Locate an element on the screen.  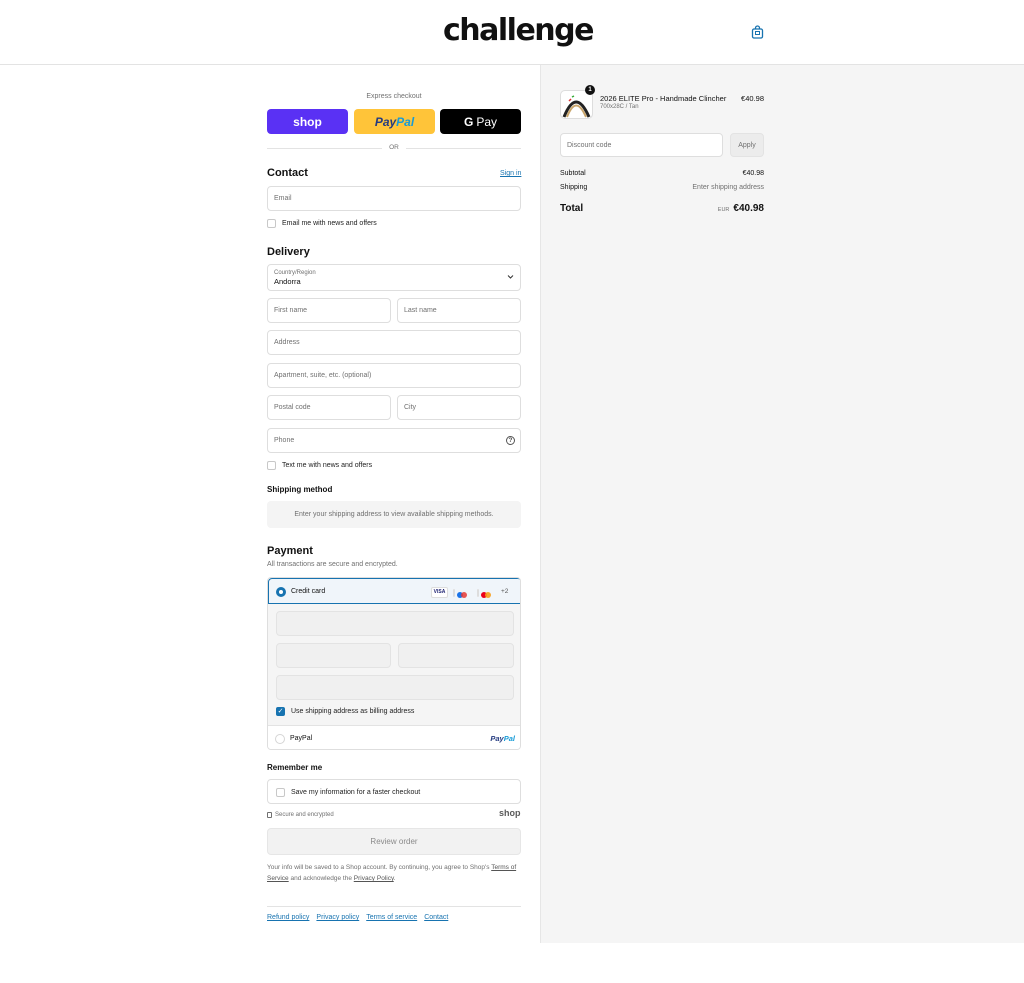
visa-icon: VISA is located at coordinates (439, 592).